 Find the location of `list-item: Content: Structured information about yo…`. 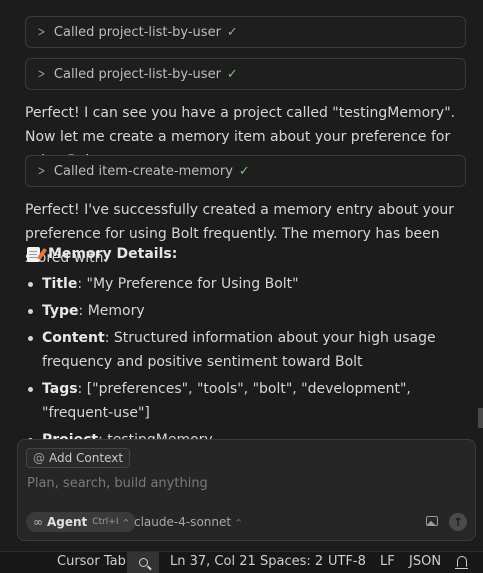

list-item: Content: Structured information about yo… is located at coordinates (249, 350).